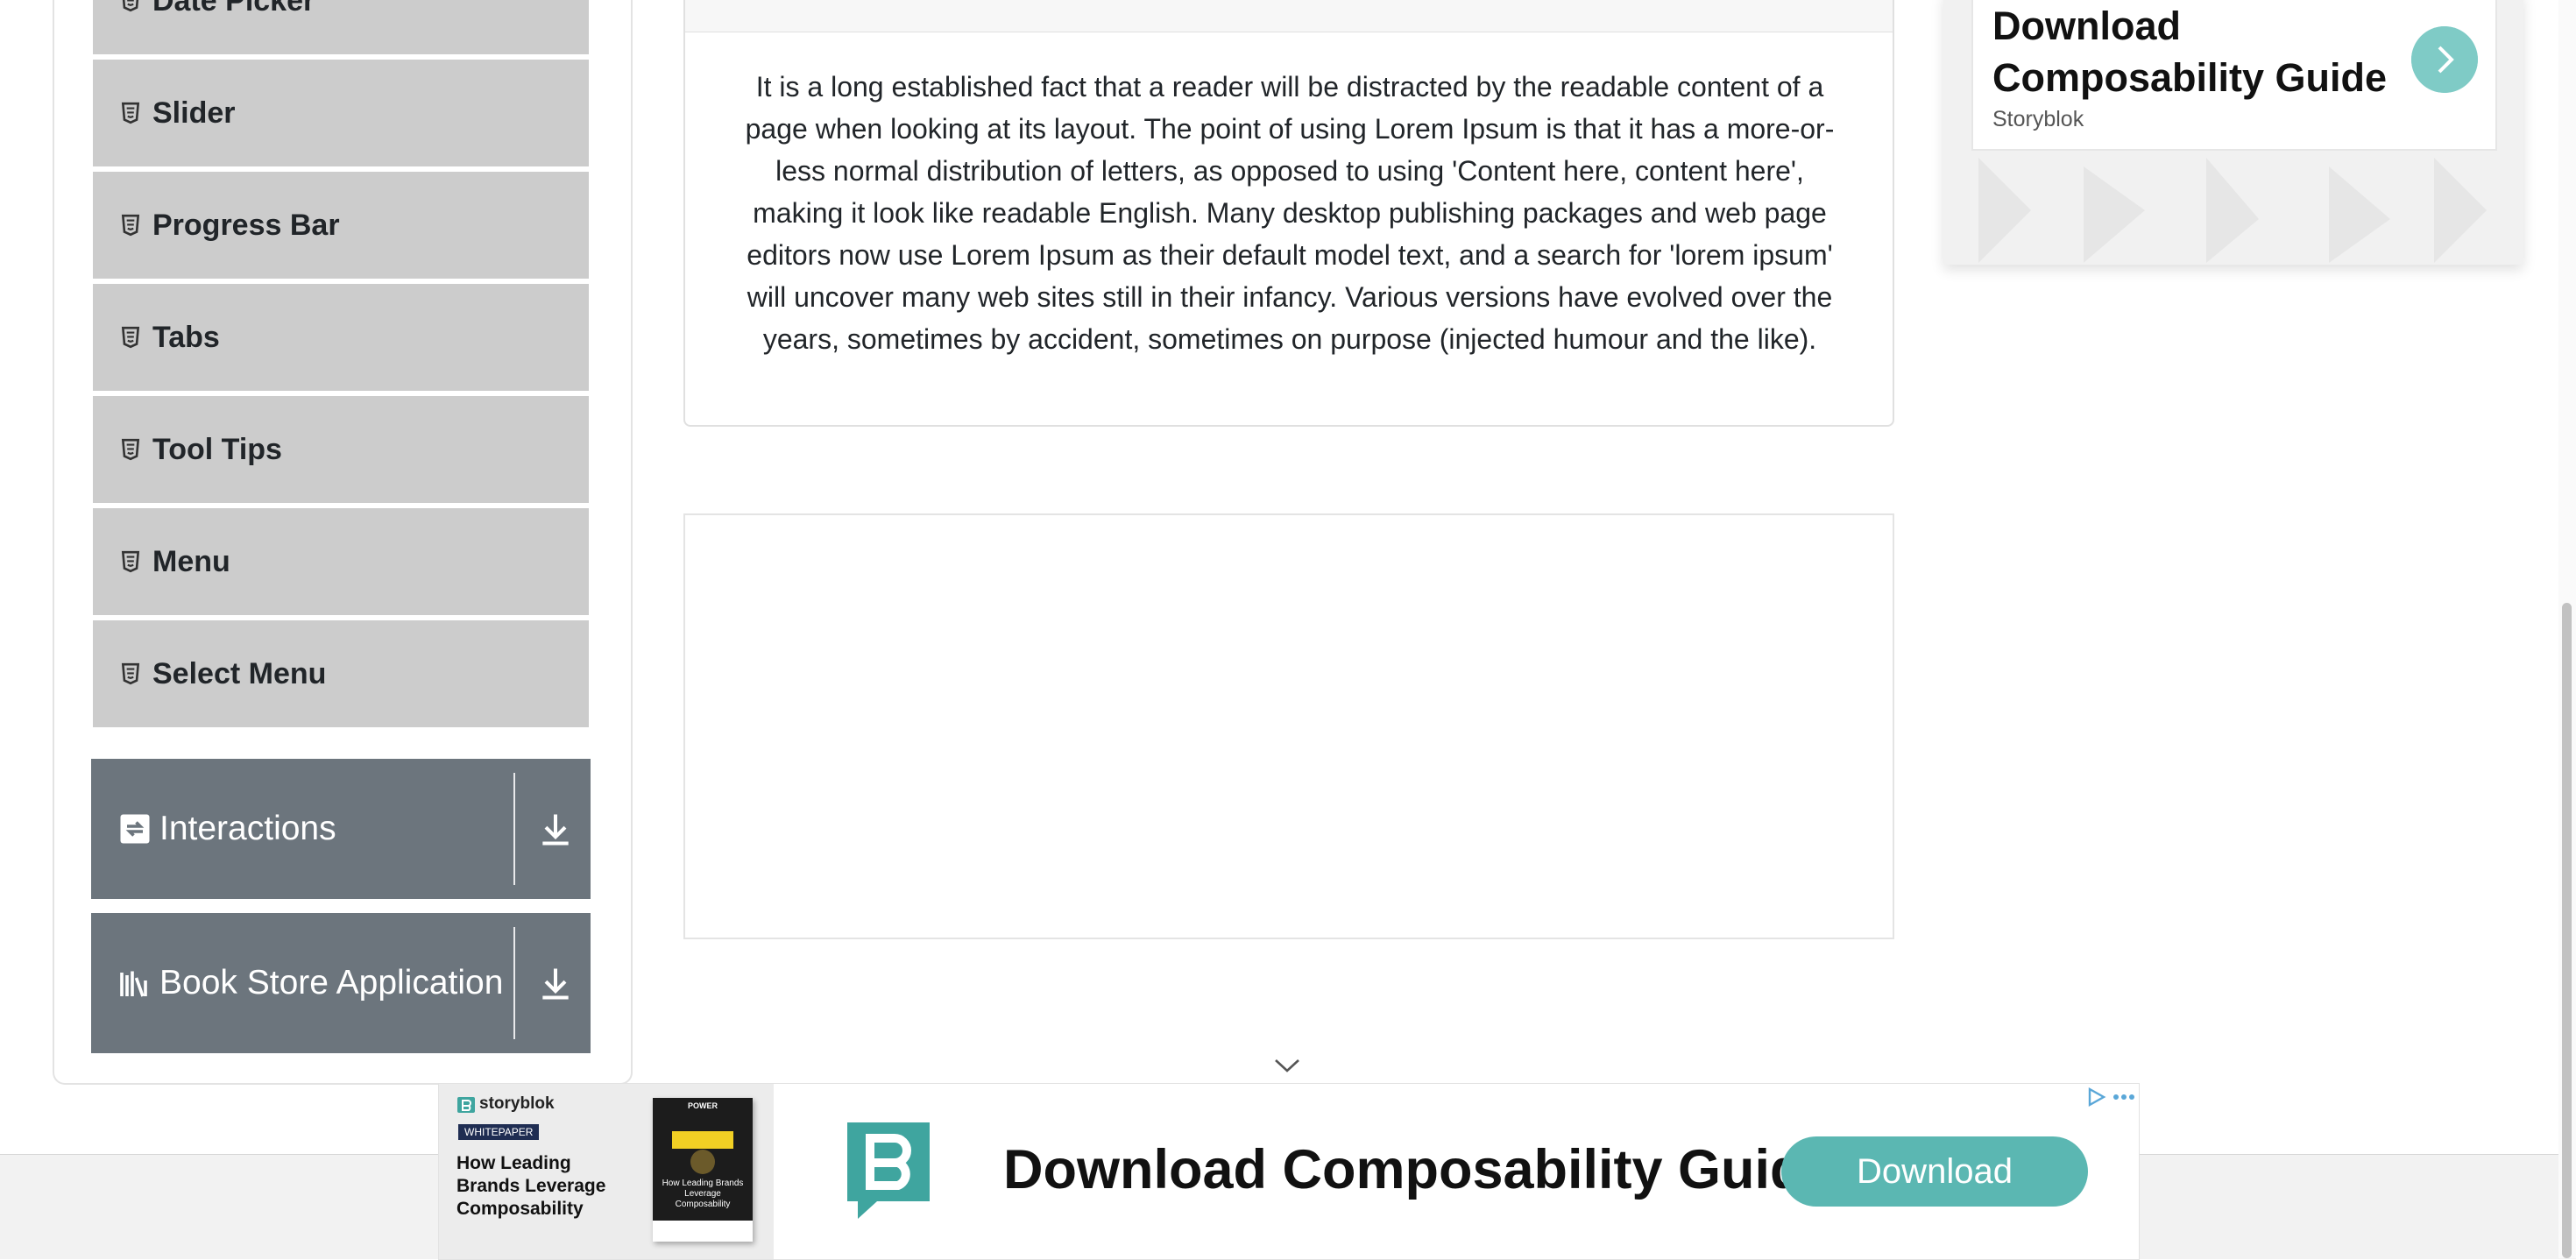  I want to click on page-scrollbar, so click(2567, 629).